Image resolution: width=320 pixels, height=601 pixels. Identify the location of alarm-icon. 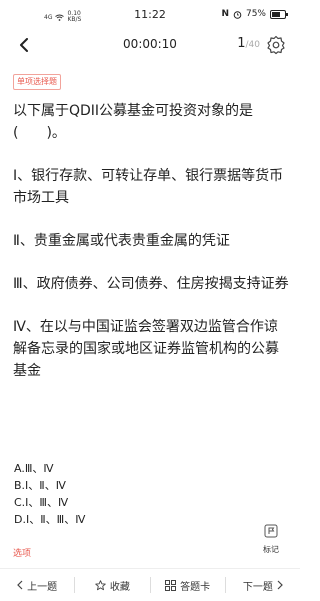
(237, 14).